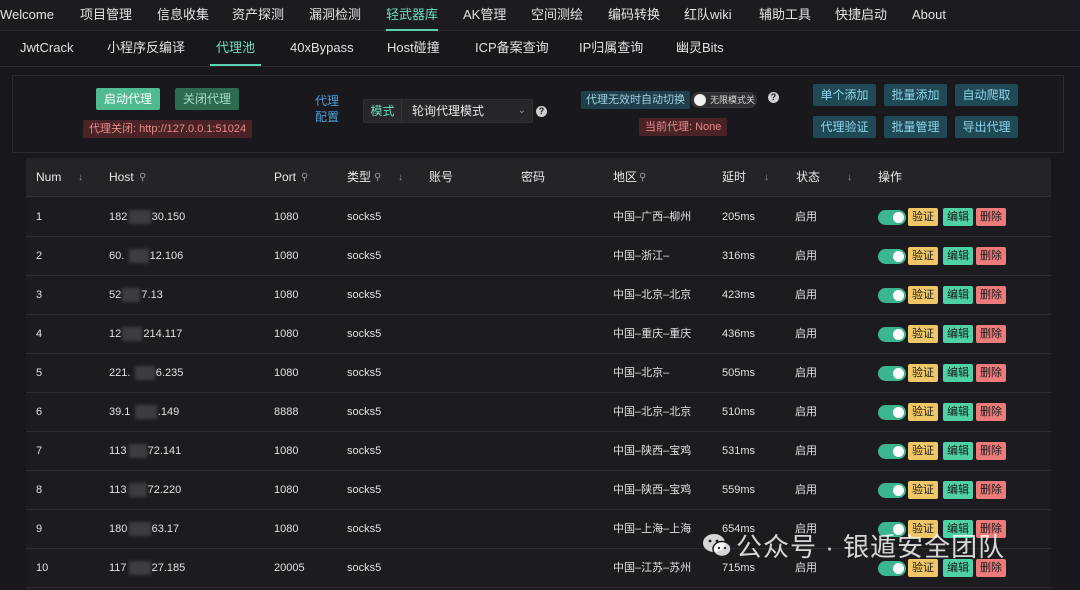  Describe the element at coordinates (484, 15) in the screenshot. I see `nav-ak-mgmt: AK管理` at that location.